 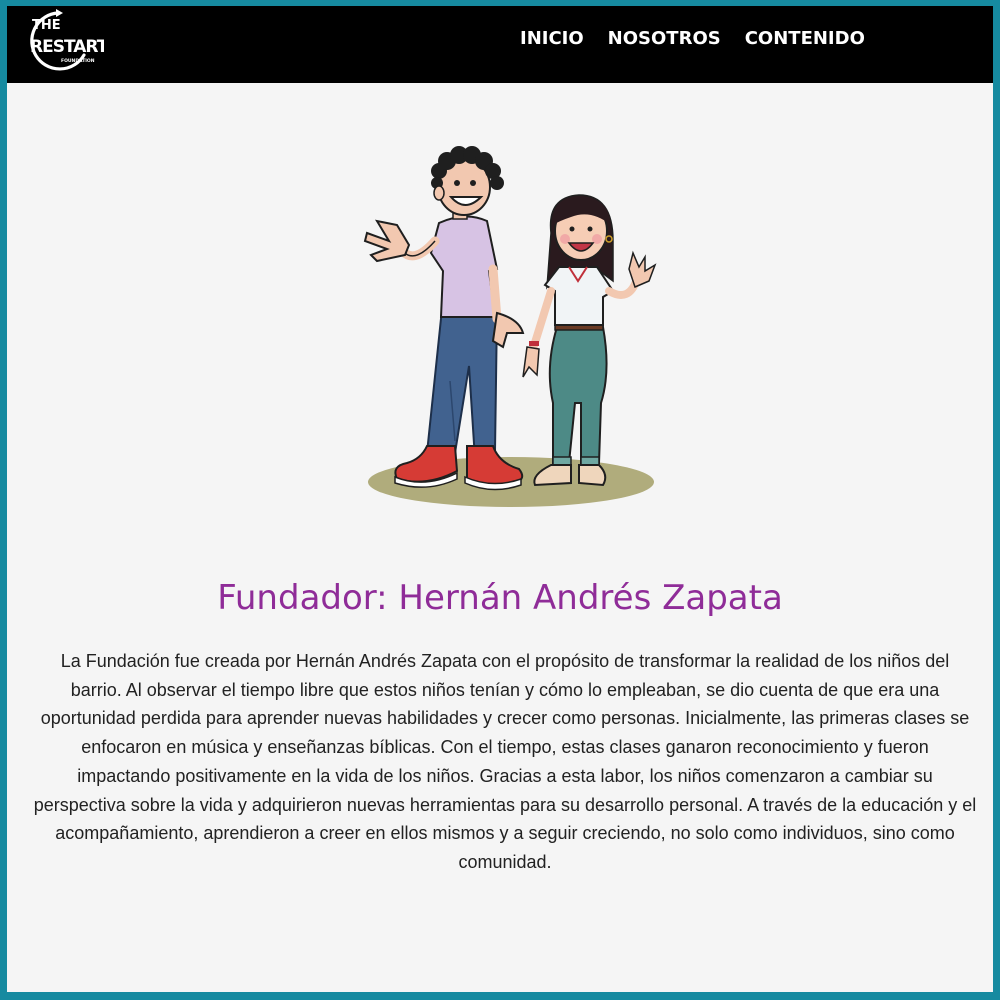 What do you see at coordinates (78, 61) in the screenshot?
I see `logo-text-foundation: FOUNDATION` at bounding box center [78, 61].